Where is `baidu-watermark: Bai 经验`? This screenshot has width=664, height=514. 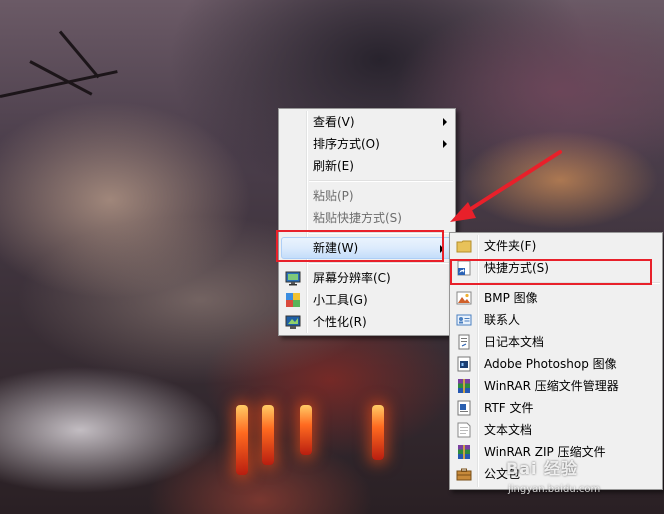
baidu-watermark: Bai 经验 is located at coordinates (542, 468).